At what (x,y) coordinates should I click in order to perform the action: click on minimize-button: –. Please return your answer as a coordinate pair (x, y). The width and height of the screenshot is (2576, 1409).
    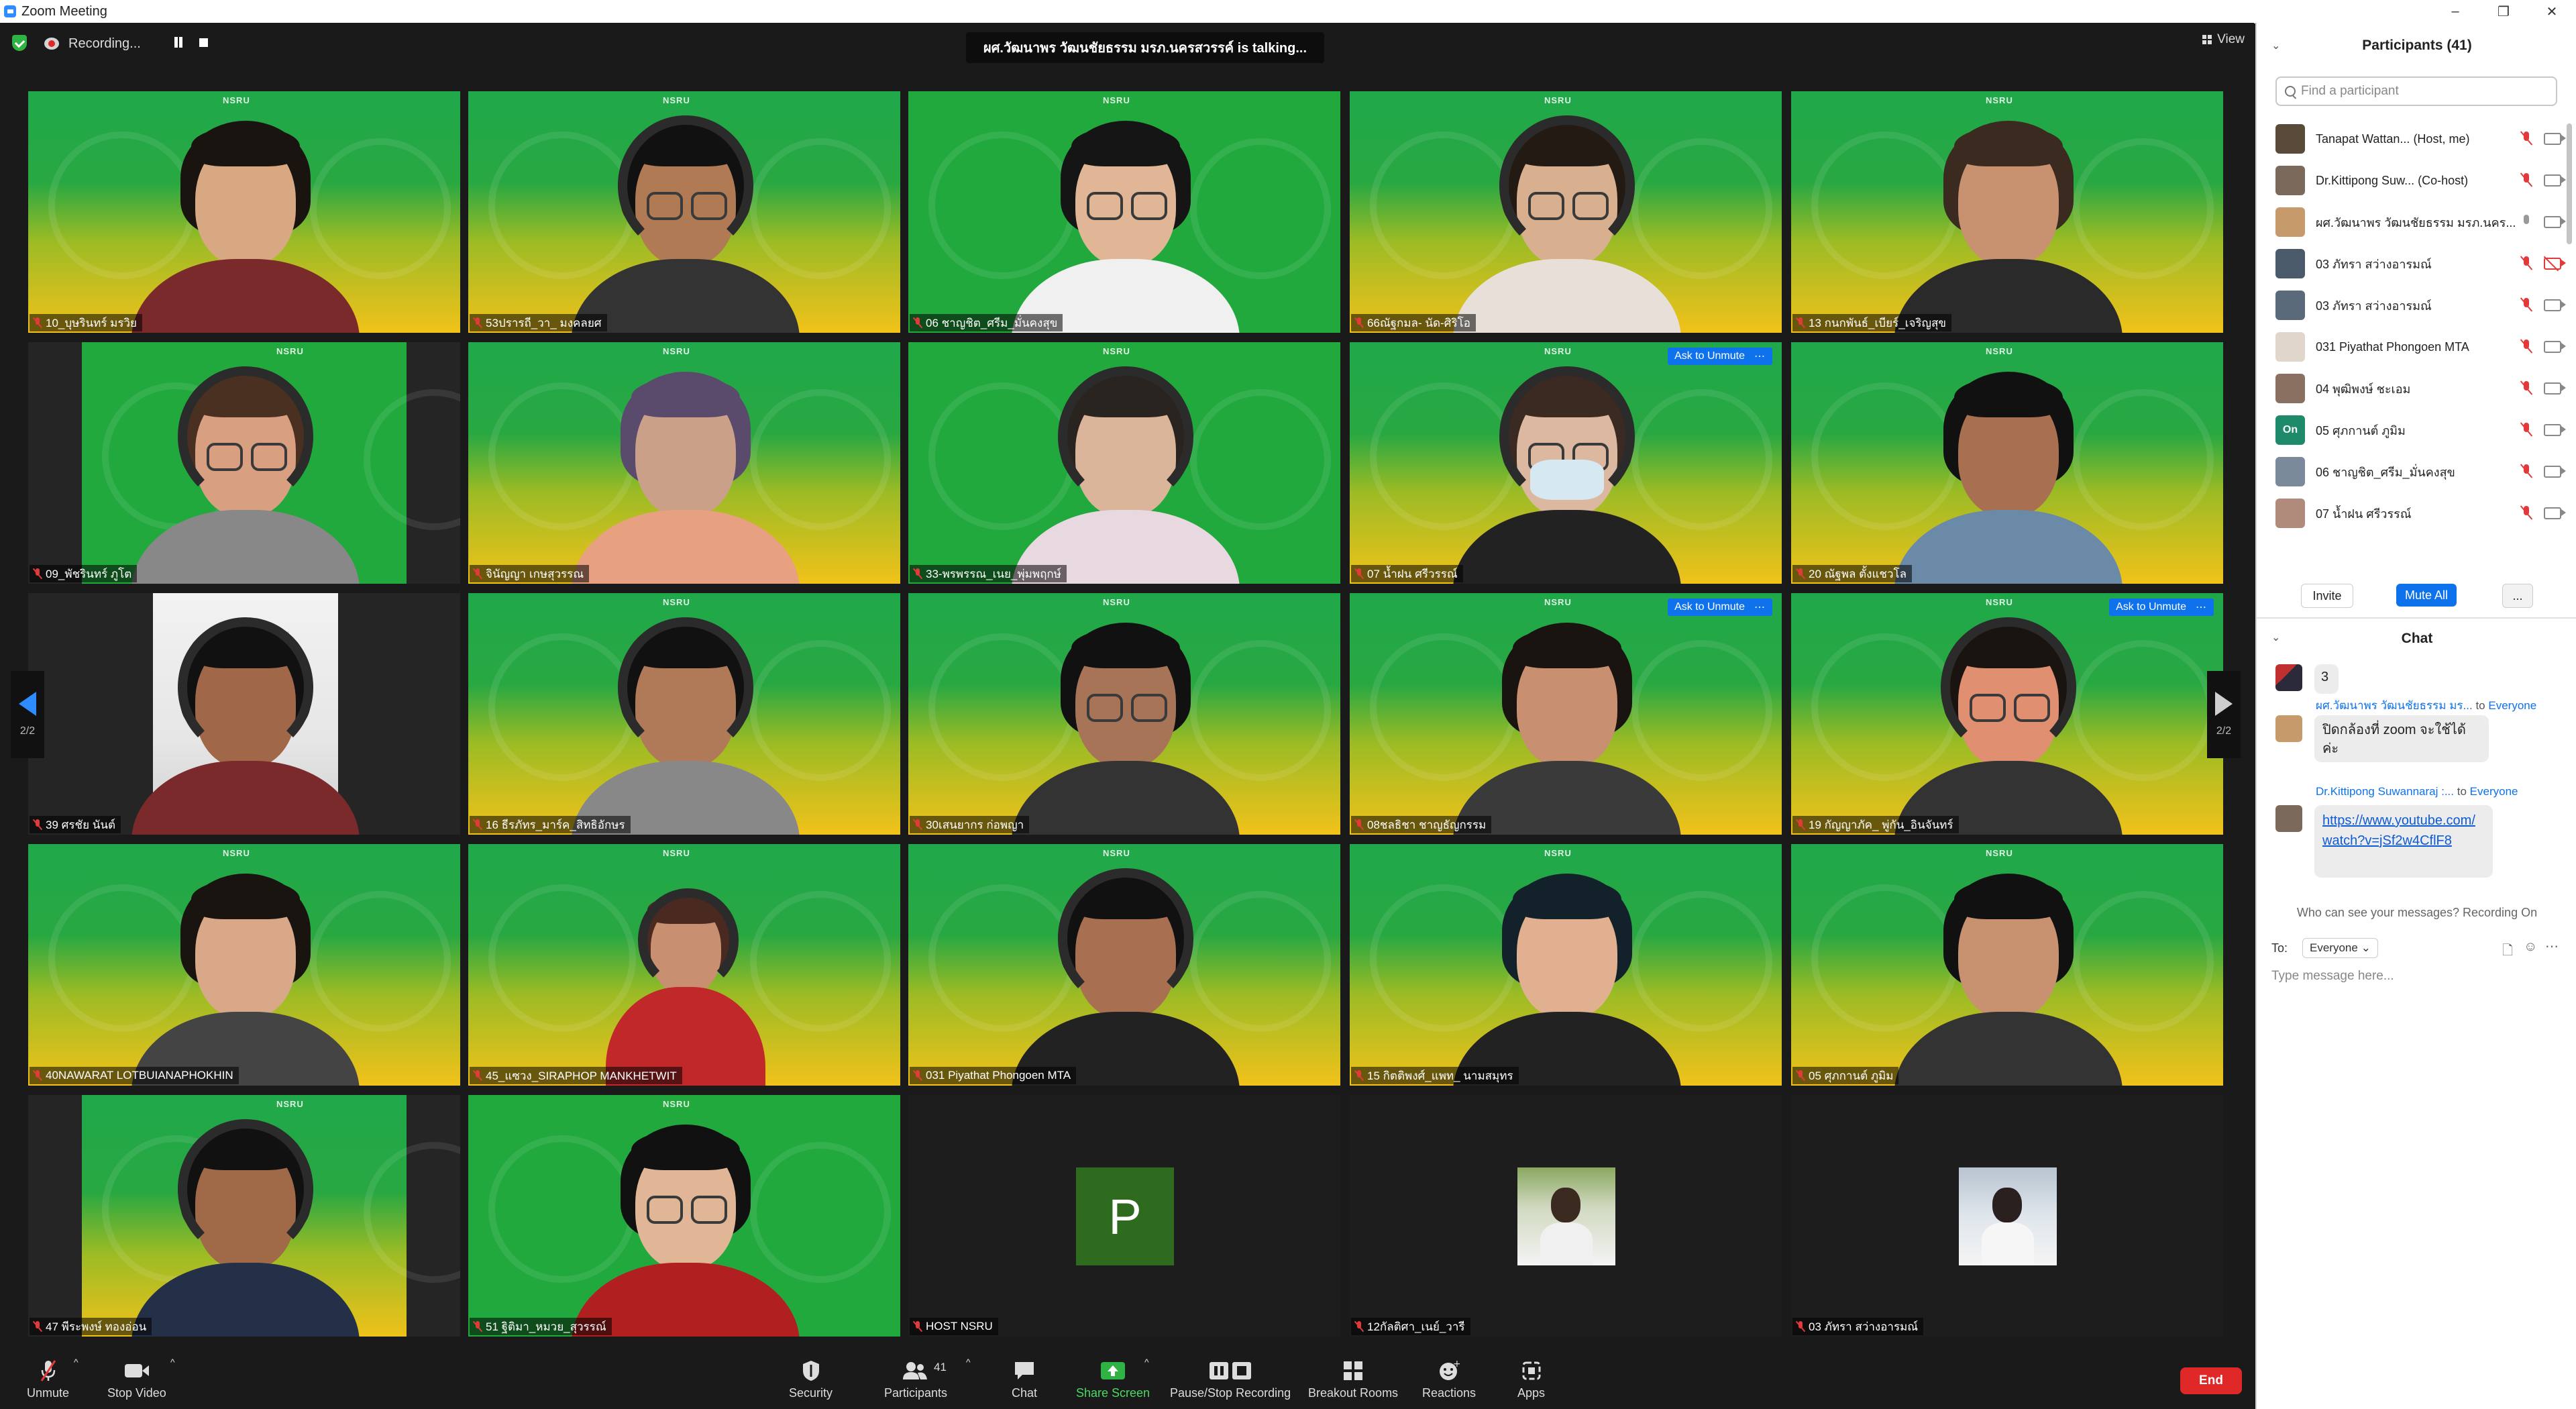
    Looking at the image, I should click on (2455, 11).